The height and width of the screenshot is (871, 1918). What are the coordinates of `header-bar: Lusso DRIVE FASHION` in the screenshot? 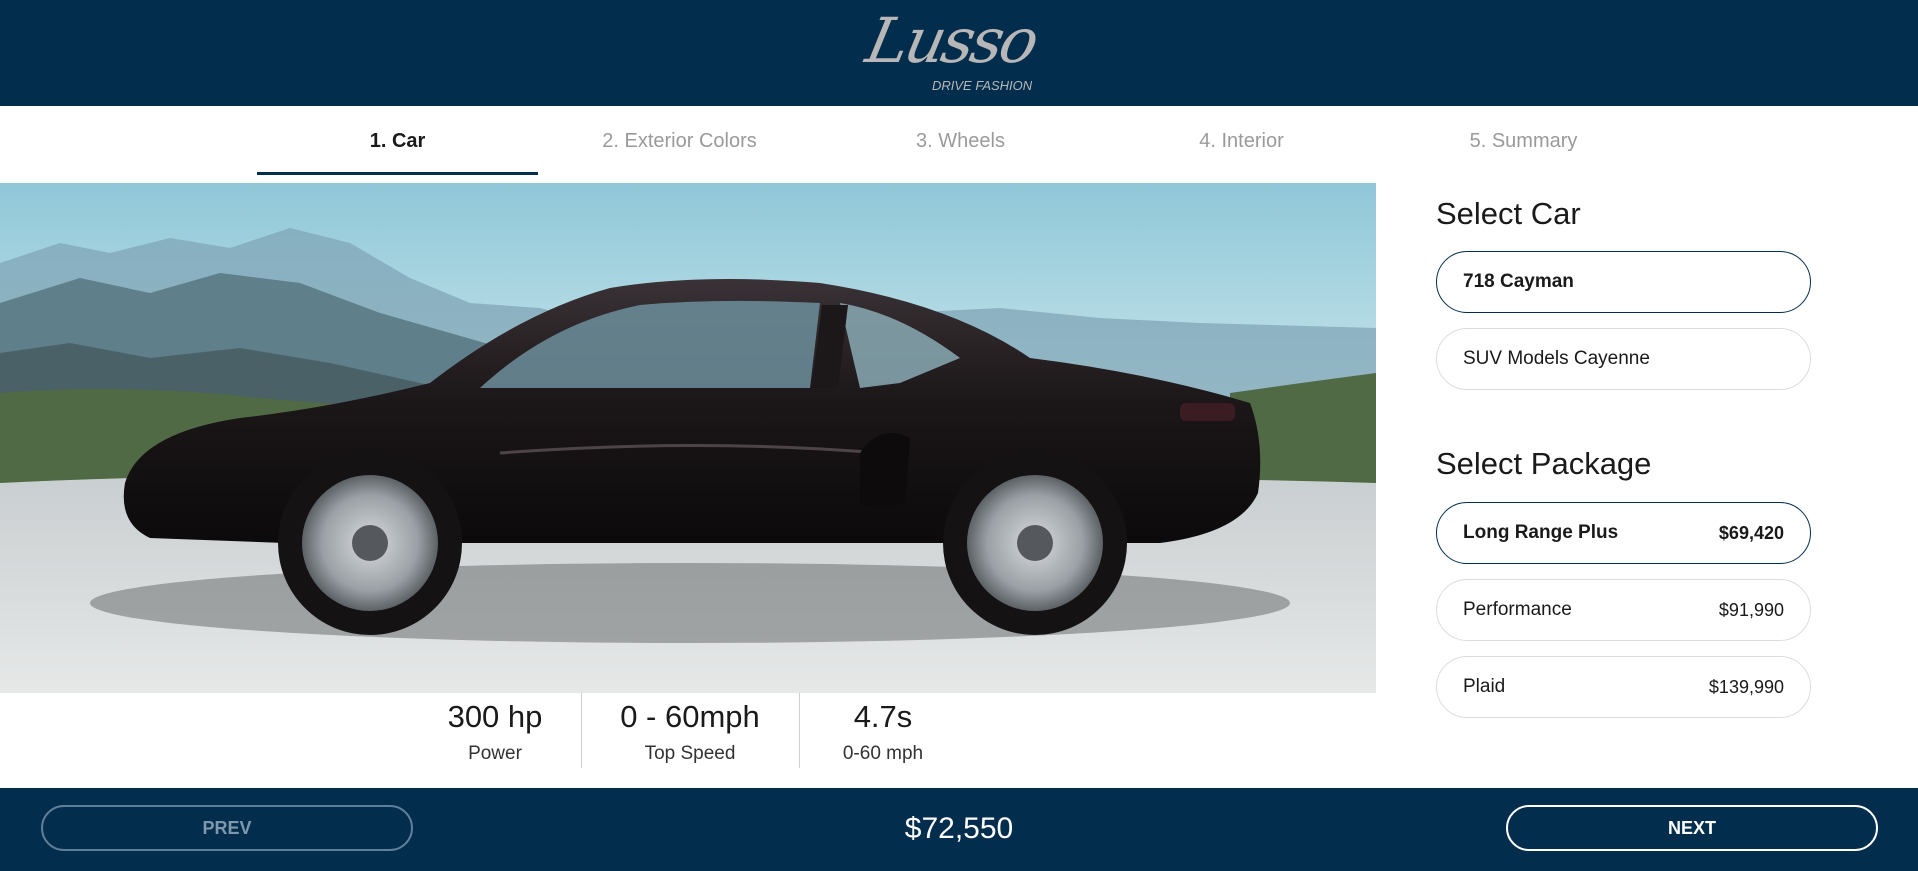 It's located at (959, 53).